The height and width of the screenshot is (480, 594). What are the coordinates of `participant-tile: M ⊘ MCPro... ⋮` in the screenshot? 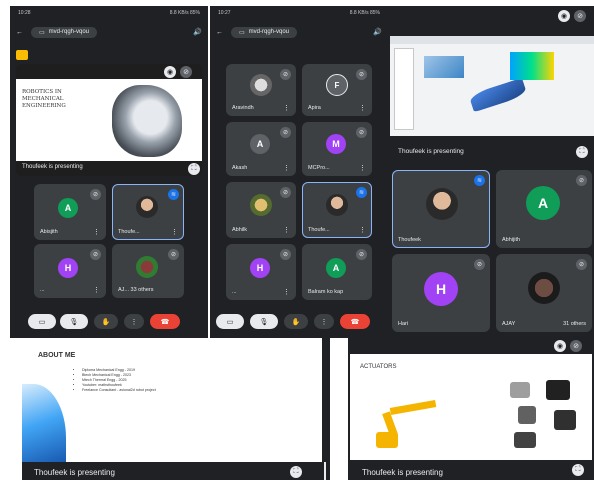 It's located at (337, 149).